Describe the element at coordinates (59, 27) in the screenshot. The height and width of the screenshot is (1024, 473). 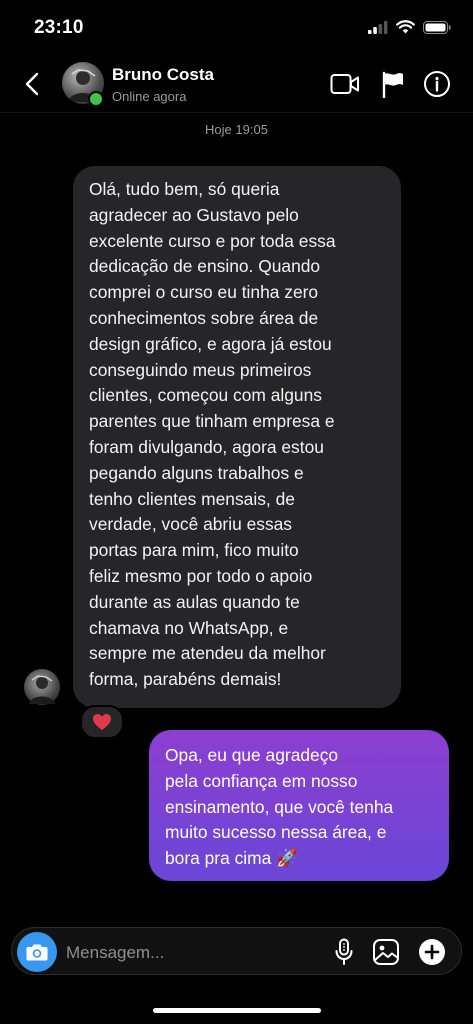
I see `status-time: 23:10` at that location.